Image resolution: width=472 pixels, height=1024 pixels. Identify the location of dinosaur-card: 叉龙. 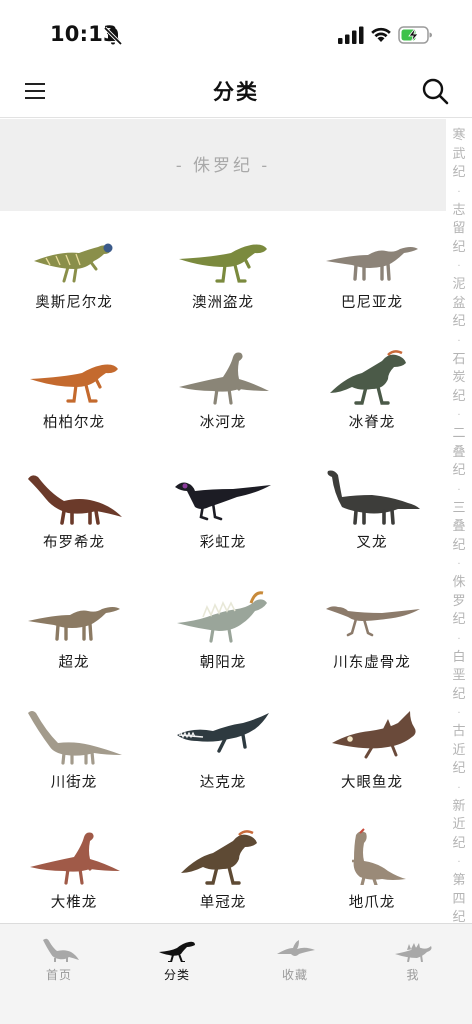
(372, 511).